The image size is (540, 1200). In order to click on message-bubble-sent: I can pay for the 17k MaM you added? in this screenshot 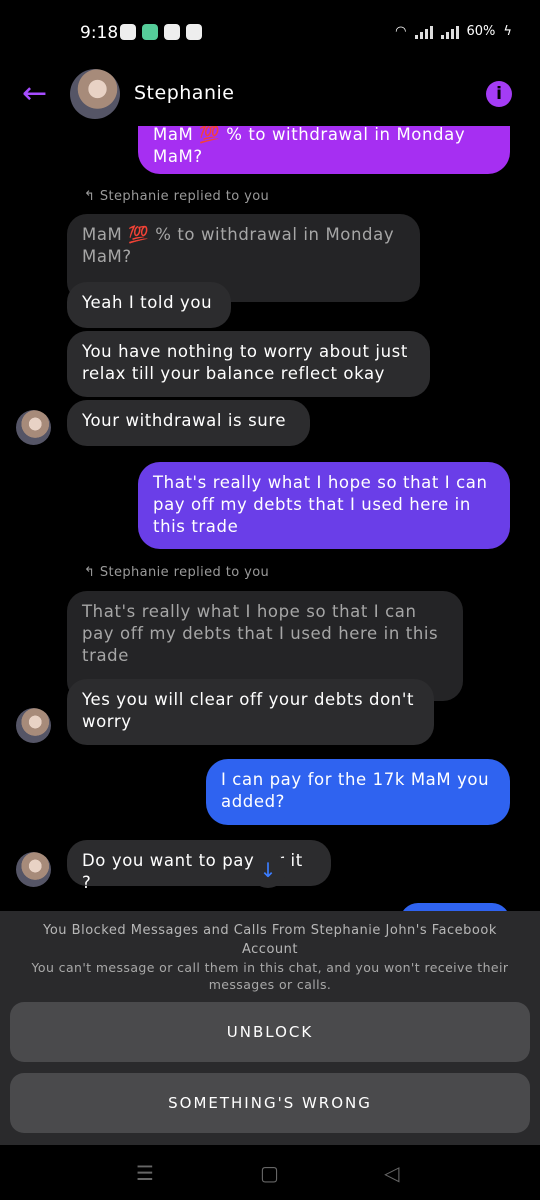, I will do `click(358, 792)`.